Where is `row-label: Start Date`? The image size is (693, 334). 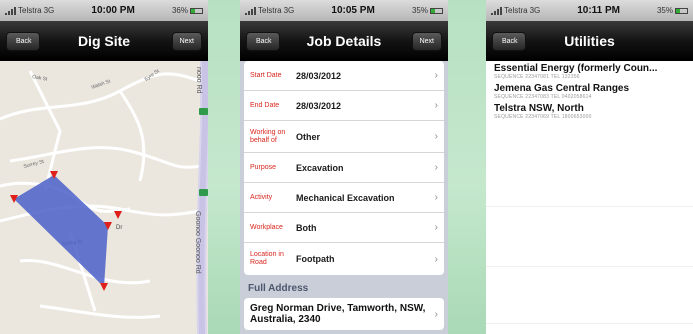 row-label: Start Date is located at coordinates (266, 75).